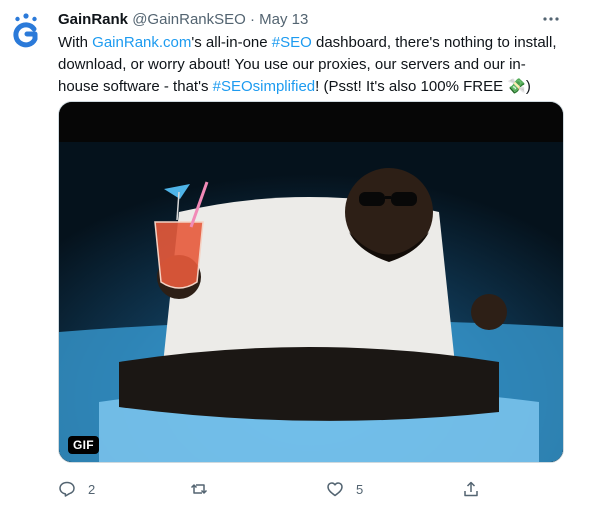 The width and height of the screenshot is (595, 515). Describe the element at coordinates (189, 19) in the screenshot. I see `author-handle: @GainRankSEO` at that location.